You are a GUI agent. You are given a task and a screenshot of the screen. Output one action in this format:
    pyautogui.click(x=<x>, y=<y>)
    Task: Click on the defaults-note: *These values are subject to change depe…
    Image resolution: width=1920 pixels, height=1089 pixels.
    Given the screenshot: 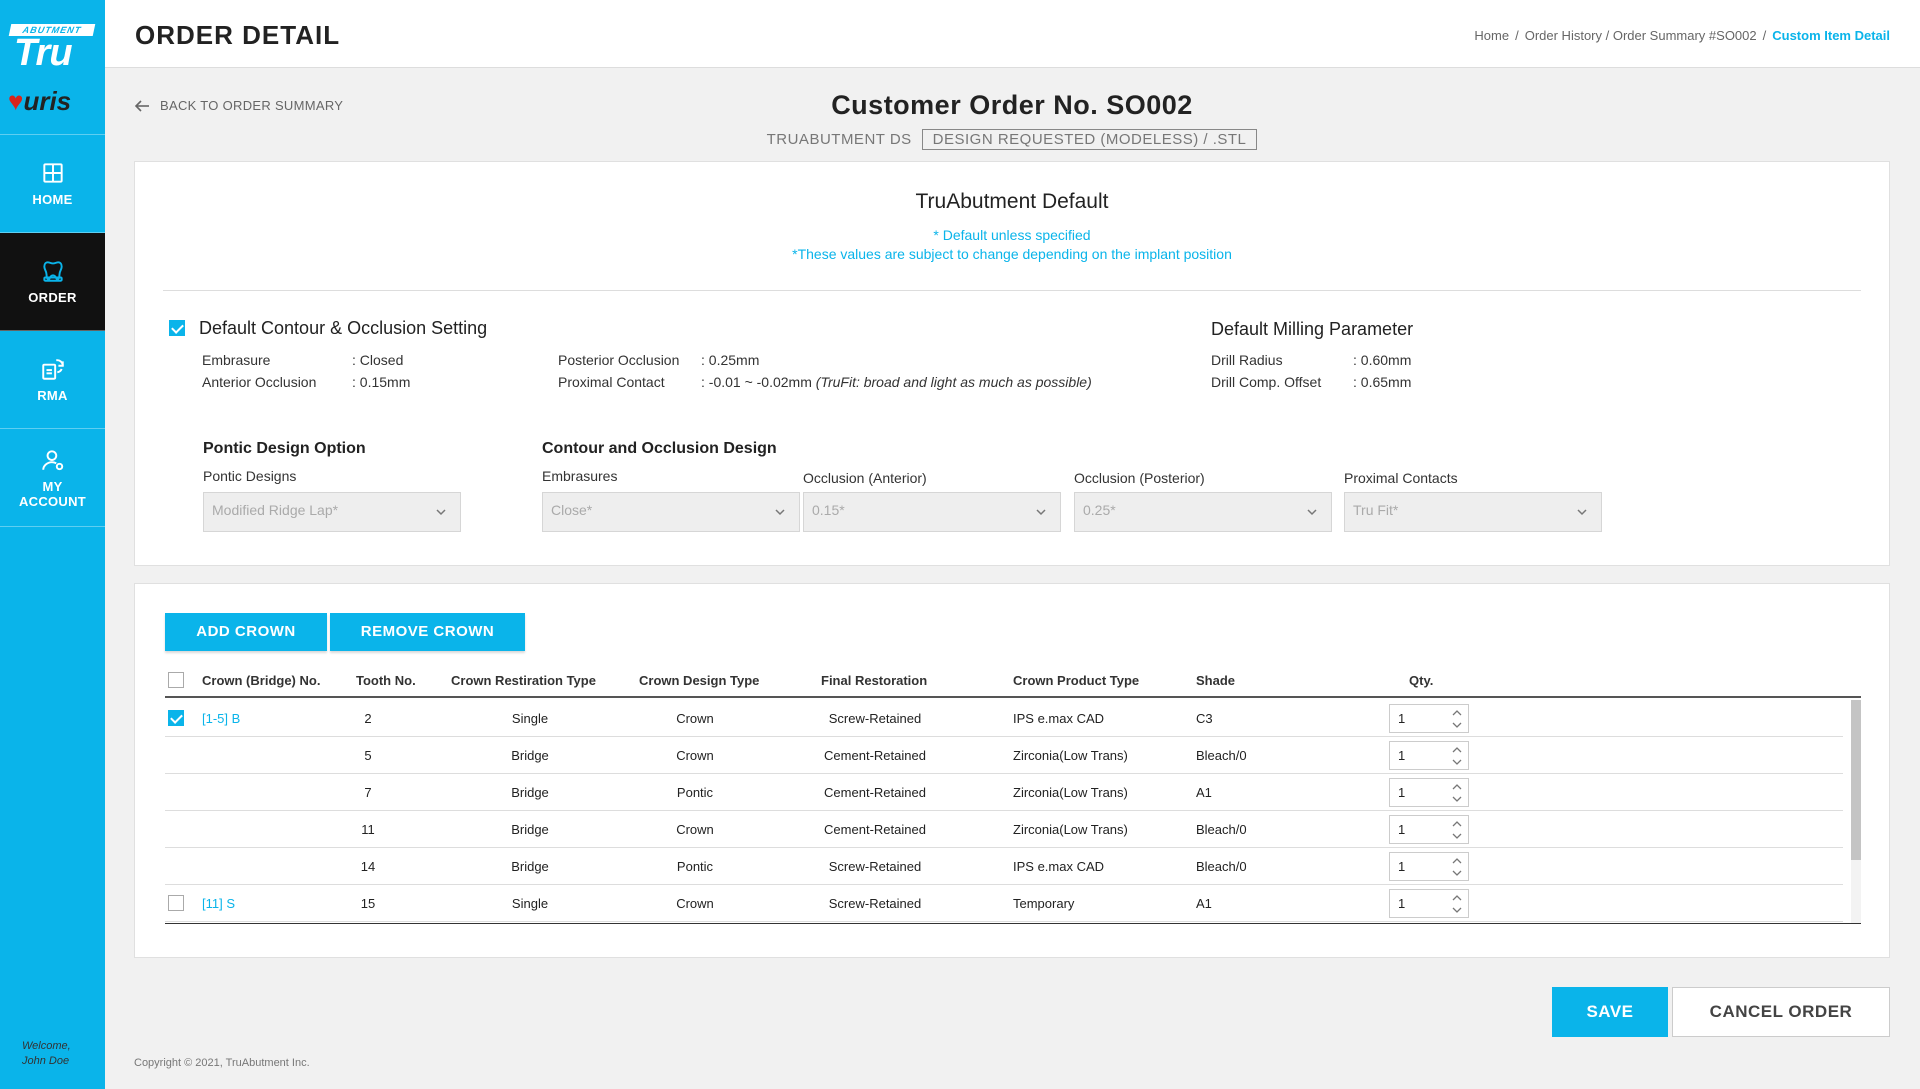 What is the action you would take?
    pyautogui.click(x=1012, y=254)
    